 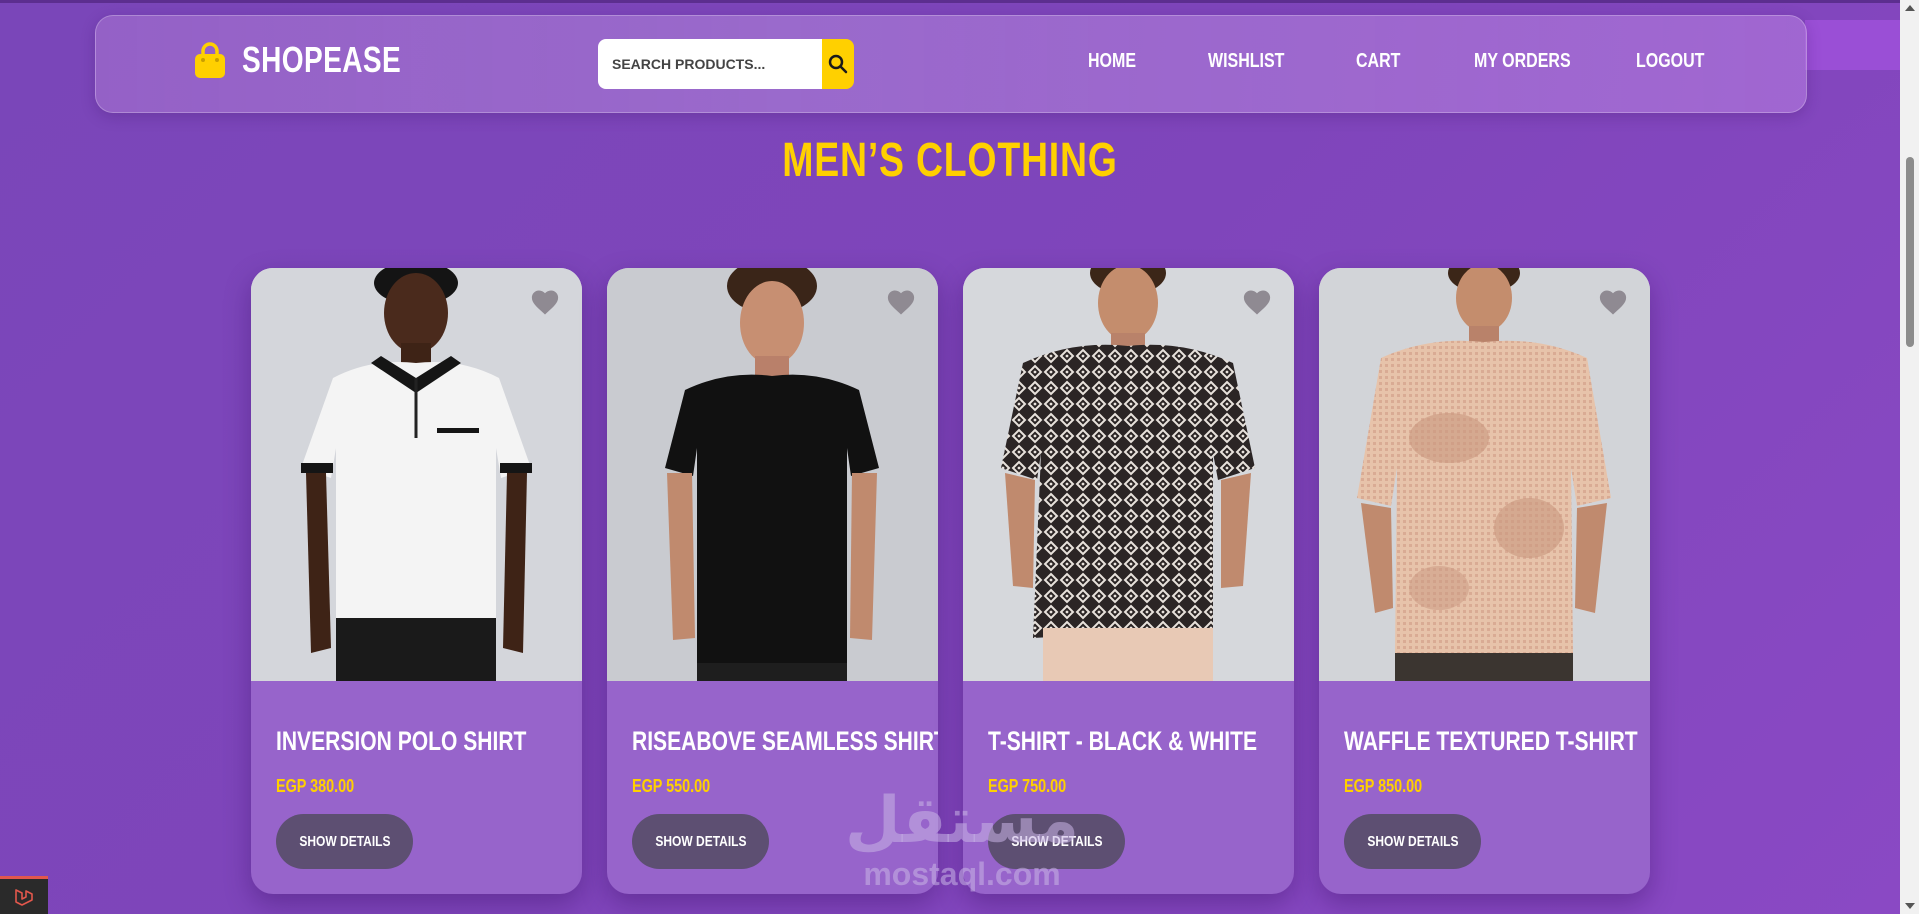 What do you see at coordinates (315, 786) in the screenshot?
I see `product-price: EGP 380.00` at bounding box center [315, 786].